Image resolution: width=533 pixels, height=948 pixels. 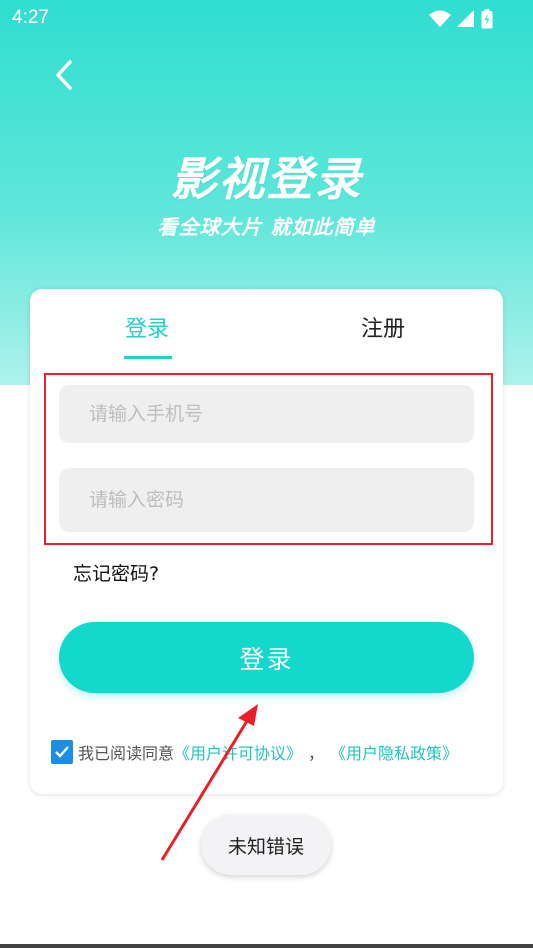 What do you see at coordinates (148, 357) in the screenshot?
I see `active-tab-indicator` at bounding box center [148, 357].